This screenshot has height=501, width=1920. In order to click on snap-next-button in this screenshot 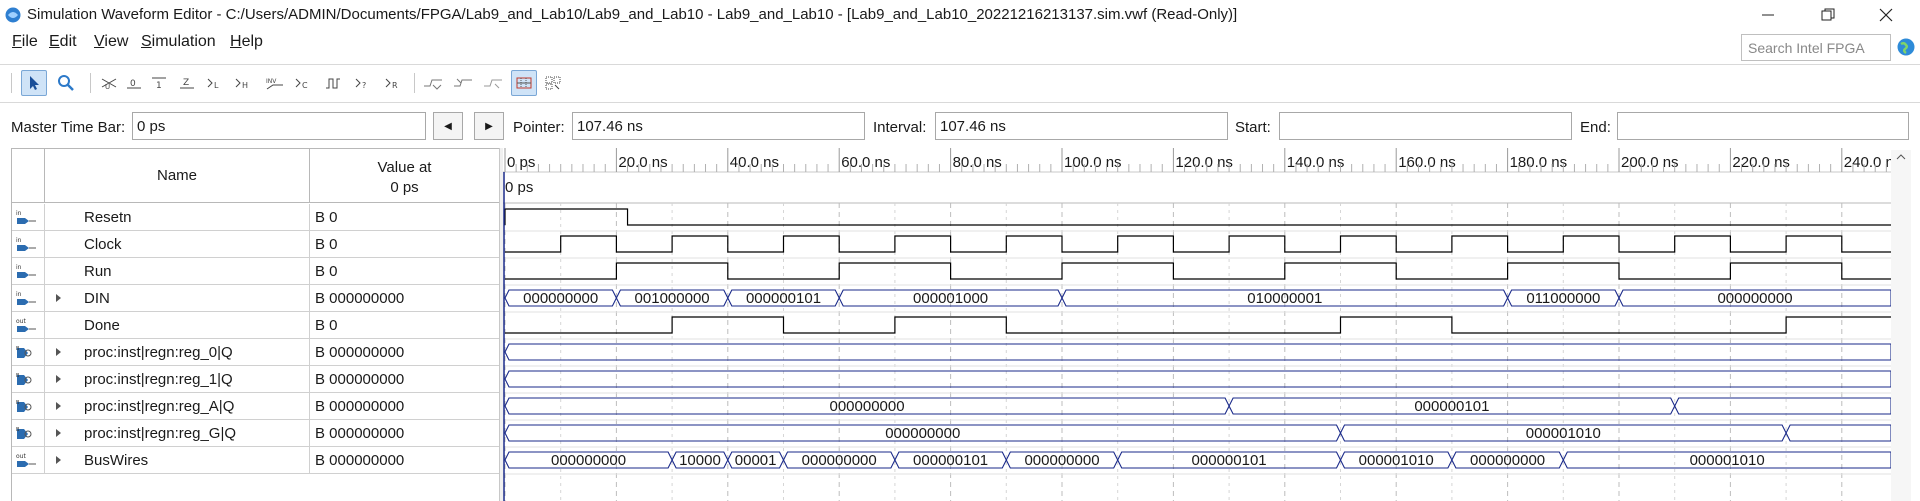, I will do `click(493, 83)`.